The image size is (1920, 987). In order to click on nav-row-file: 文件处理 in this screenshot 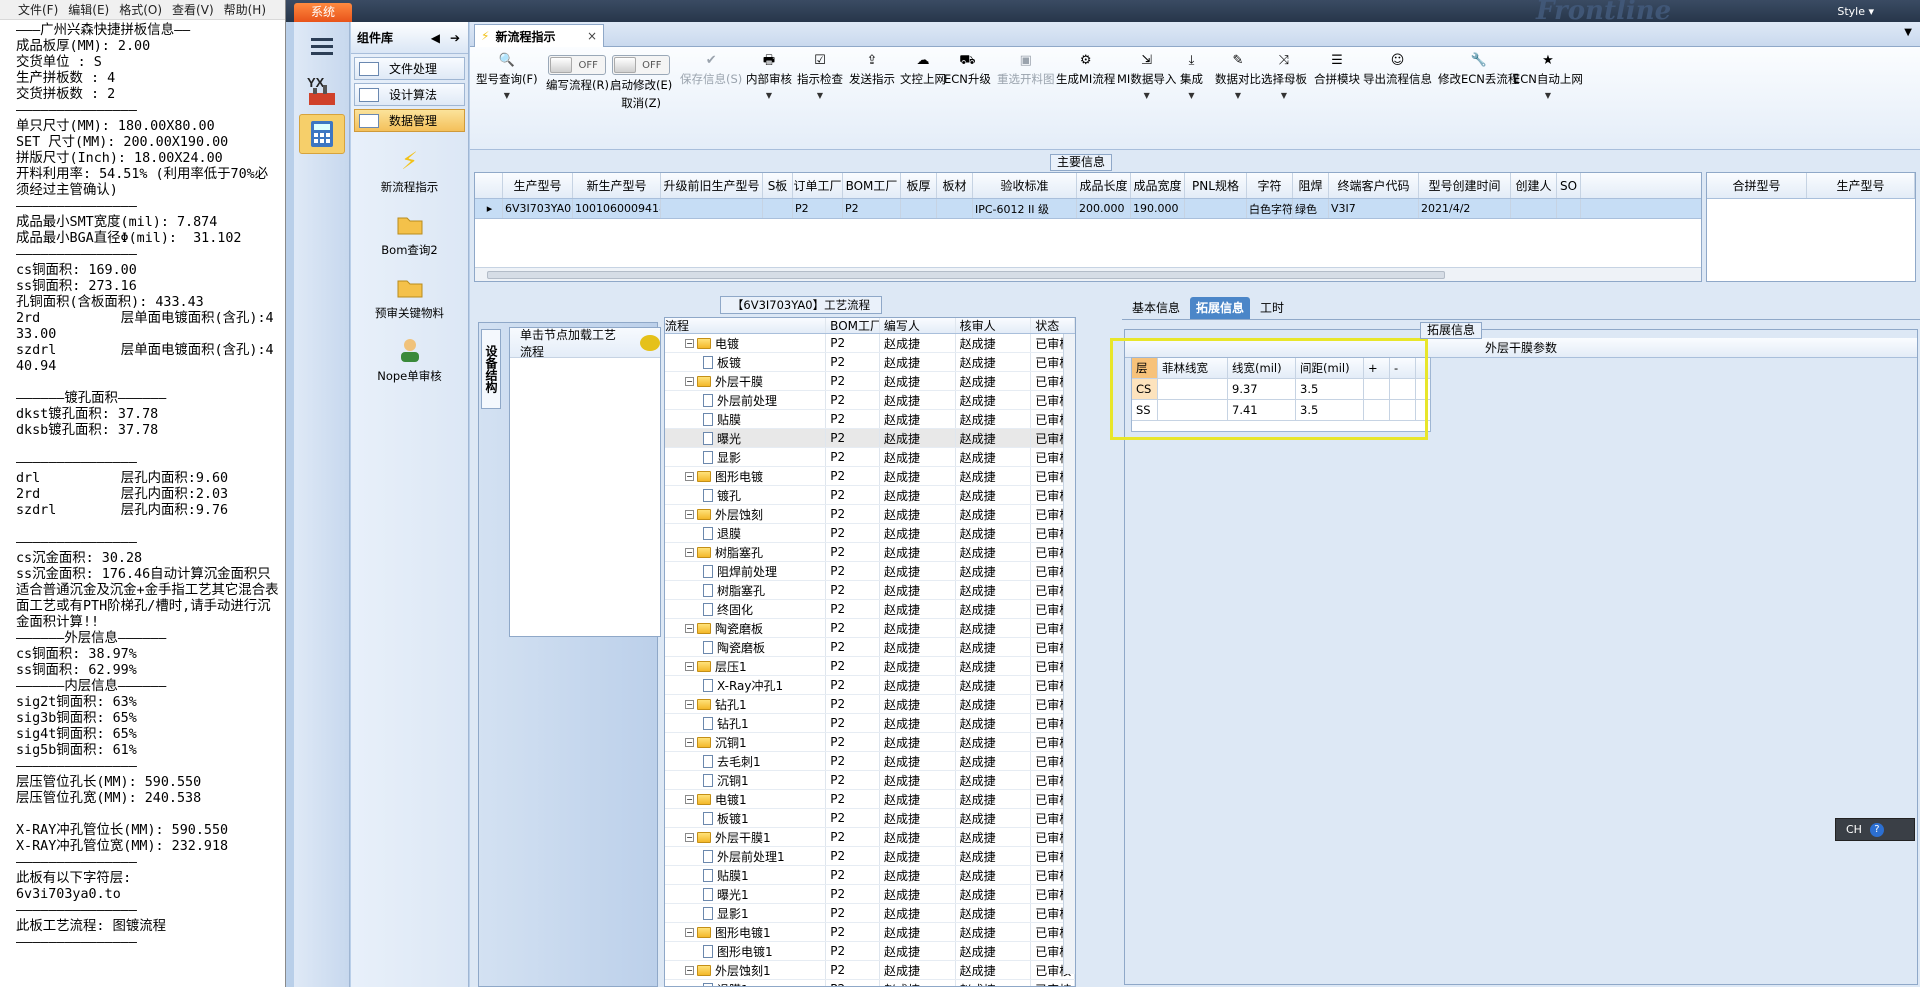, I will do `click(409, 68)`.